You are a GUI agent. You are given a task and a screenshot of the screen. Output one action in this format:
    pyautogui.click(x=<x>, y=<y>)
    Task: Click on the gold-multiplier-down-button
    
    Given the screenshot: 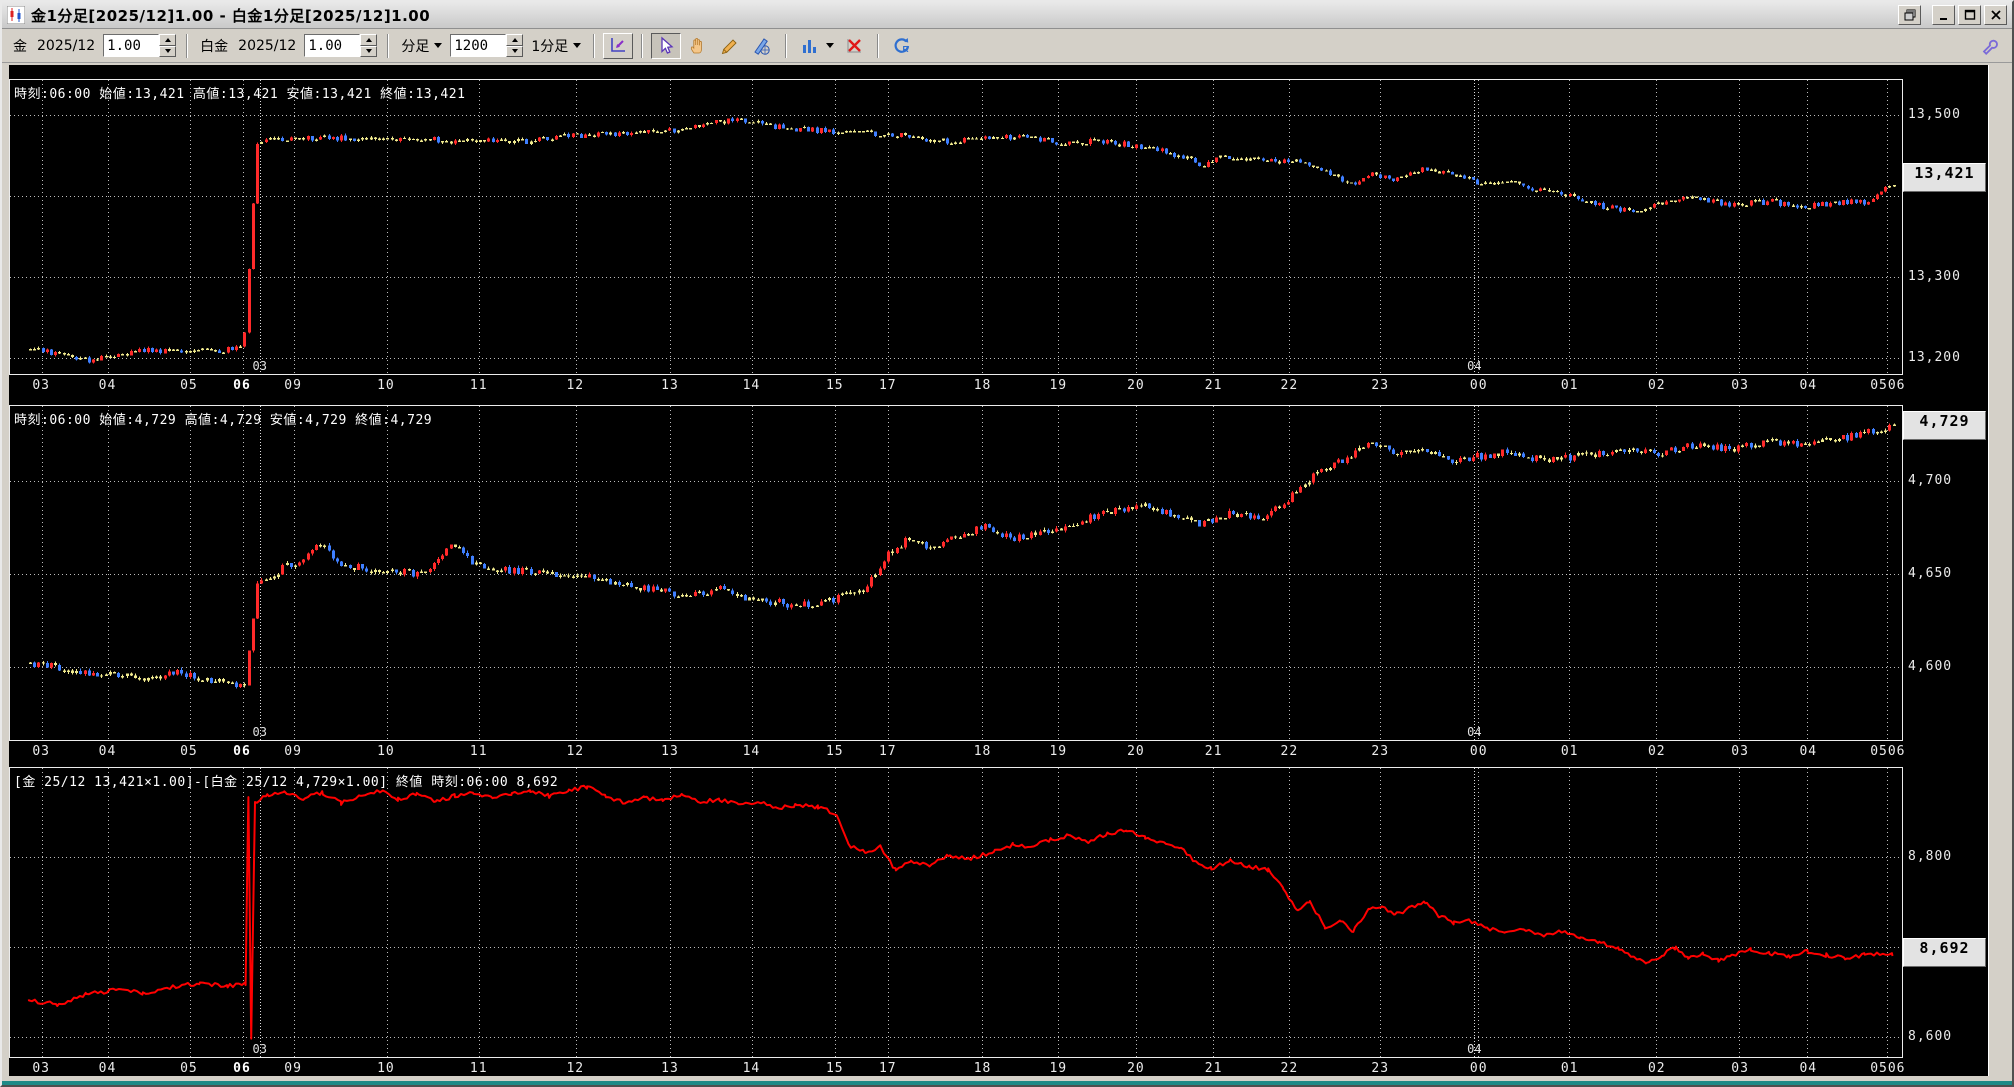 What is the action you would take?
    pyautogui.click(x=168, y=51)
    